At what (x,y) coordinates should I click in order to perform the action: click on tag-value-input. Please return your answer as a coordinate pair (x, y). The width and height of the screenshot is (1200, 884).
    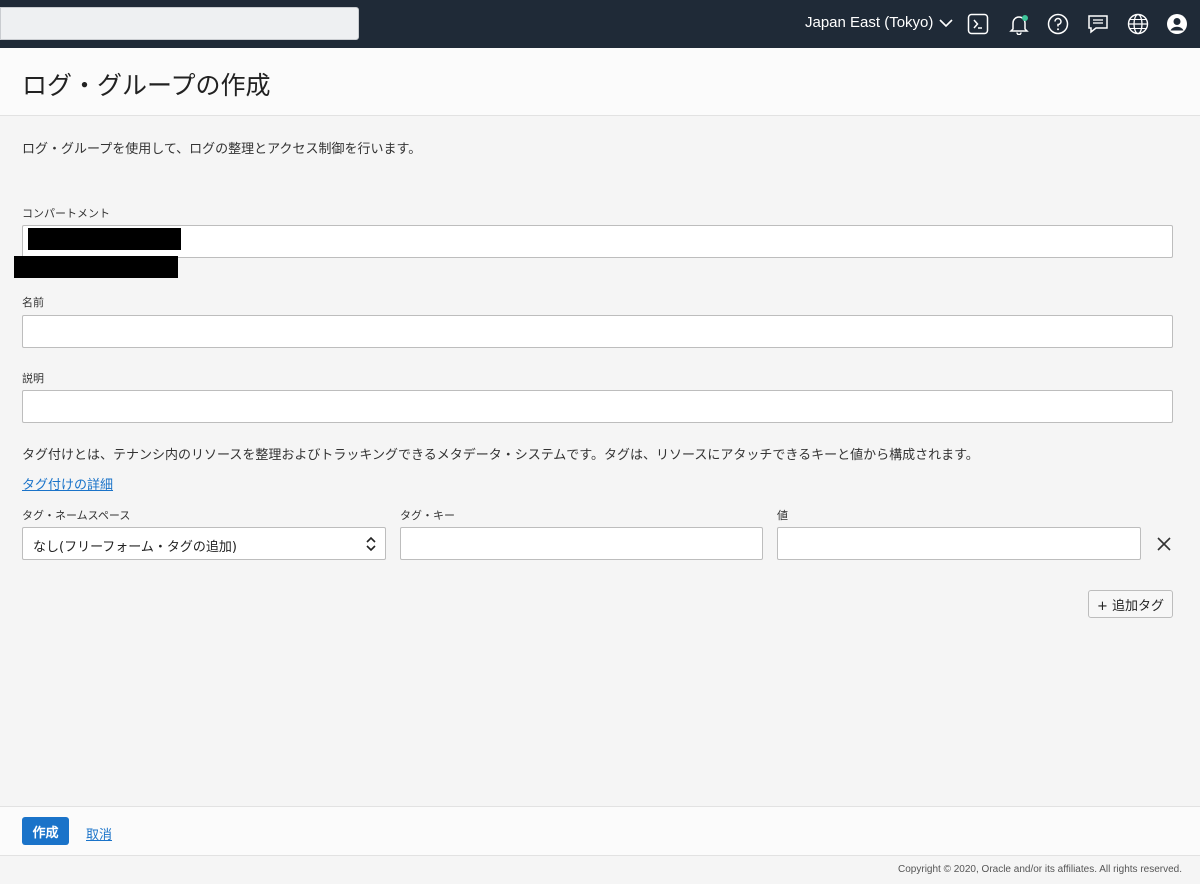
    Looking at the image, I should click on (959, 543).